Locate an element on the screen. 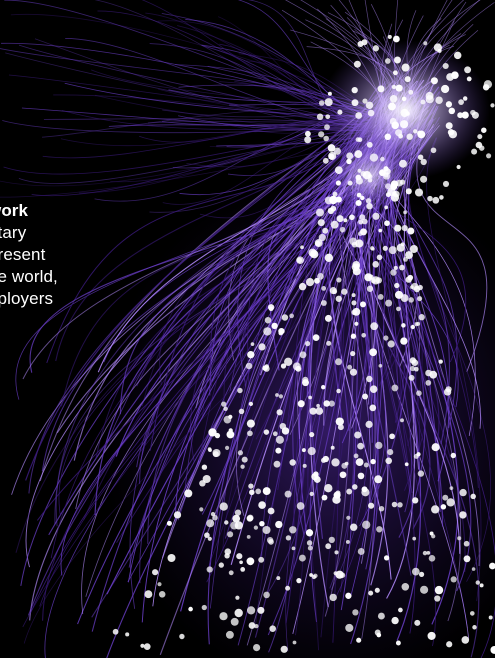 The height and width of the screenshot is (658, 495). caption-line-1: ntary is located at coordinates (13, 232).